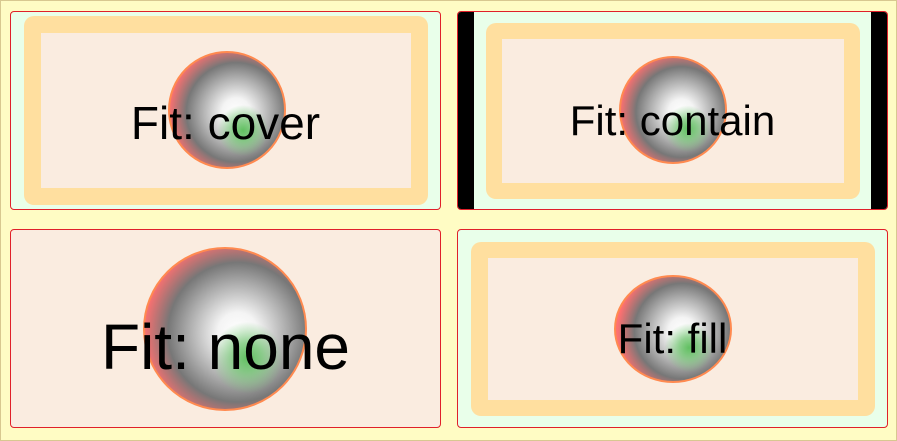 This screenshot has height=441, width=897. Describe the element at coordinates (672, 120) in the screenshot. I see `fit-contain-label: Fit: contain` at that location.